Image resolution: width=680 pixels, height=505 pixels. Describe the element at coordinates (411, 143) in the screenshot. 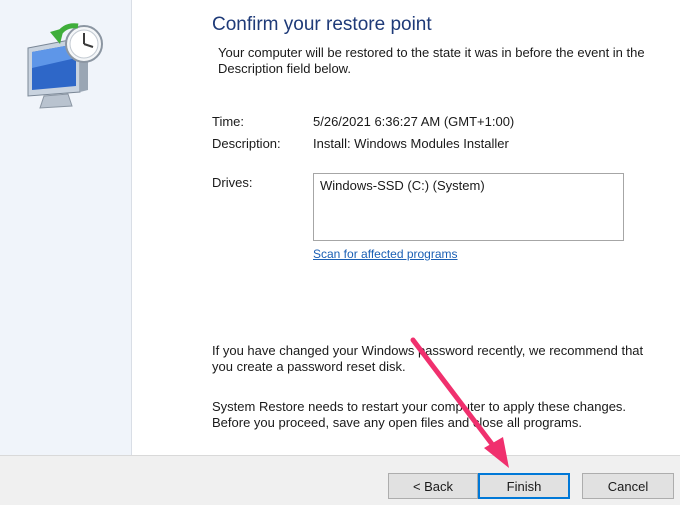

I see `description-value: Install: Windows Modules Installer` at that location.